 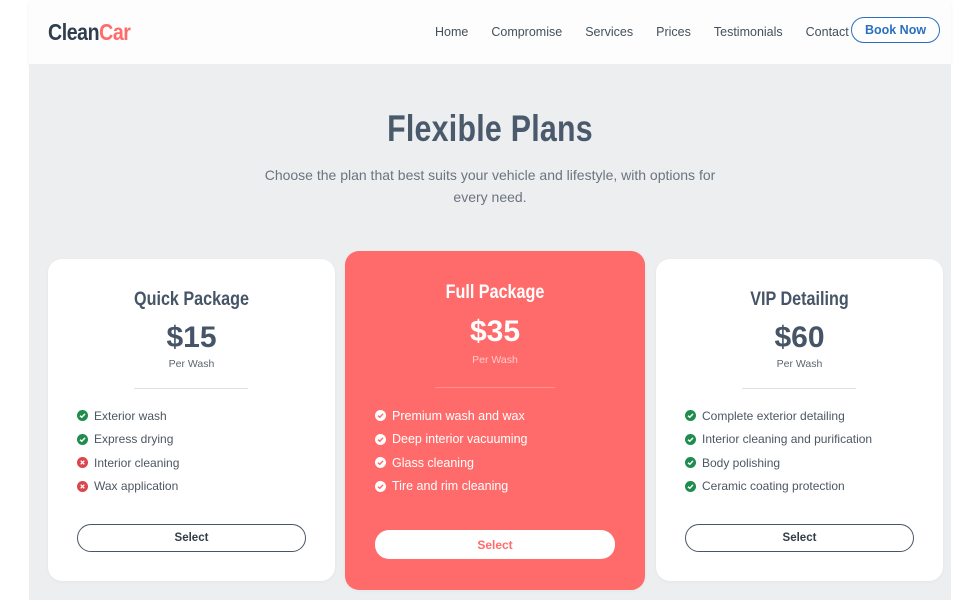 I want to click on plan-feature: Wax application, so click(x=128, y=487).